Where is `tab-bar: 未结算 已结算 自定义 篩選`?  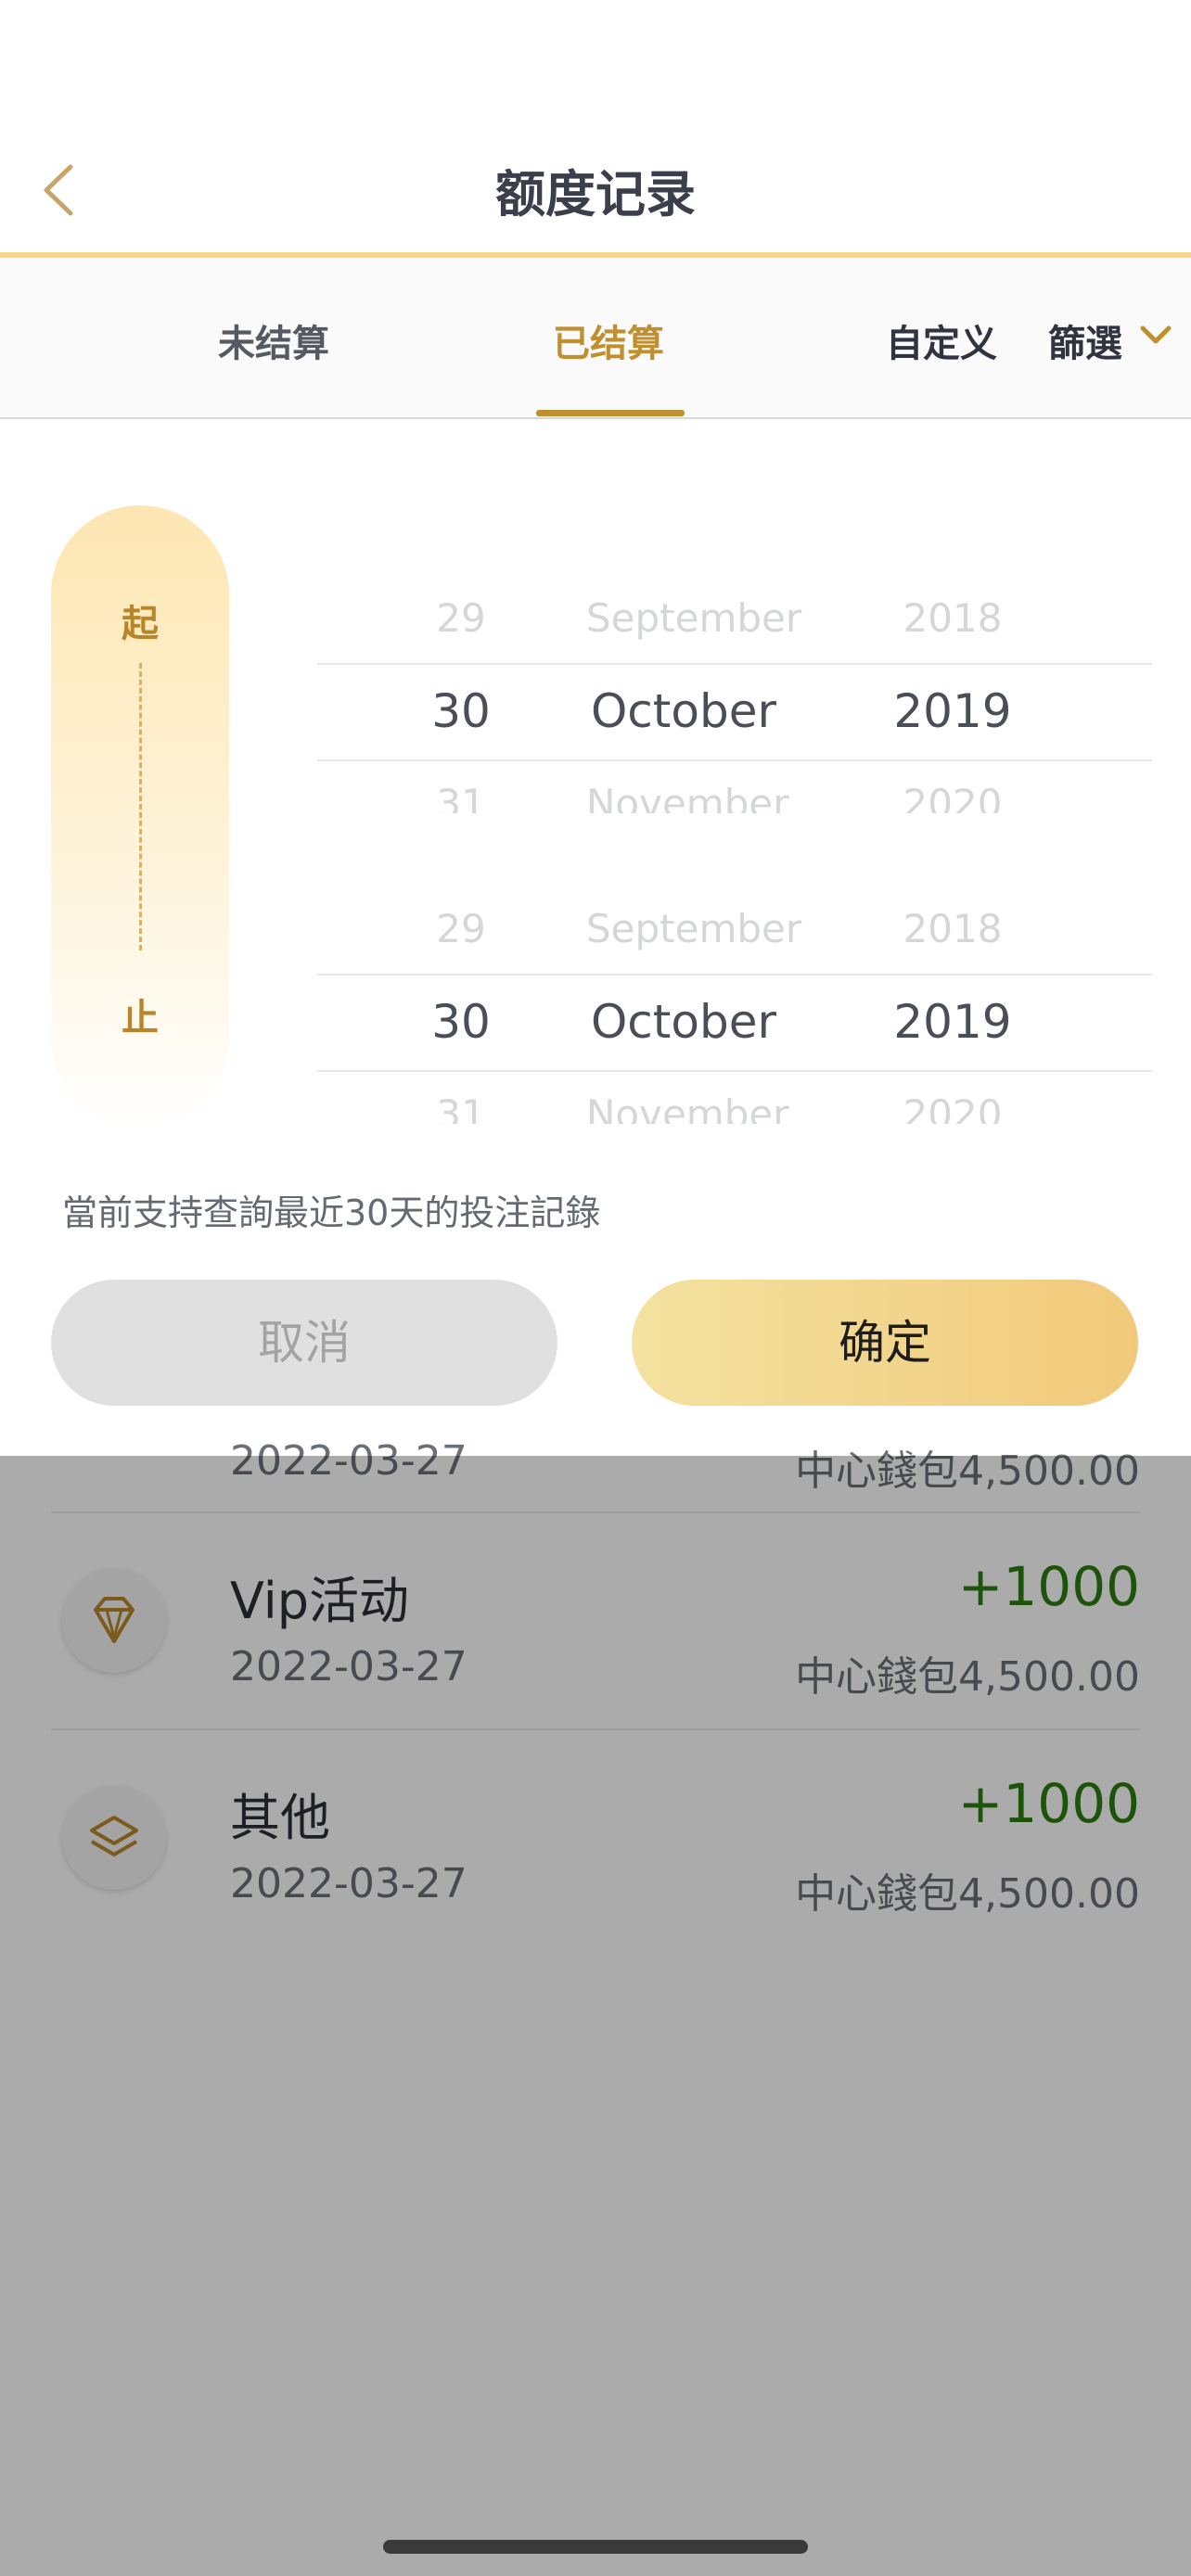 tab-bar: 未结算 已结算 自定义 篩選 is located at coordinates (595, 338).